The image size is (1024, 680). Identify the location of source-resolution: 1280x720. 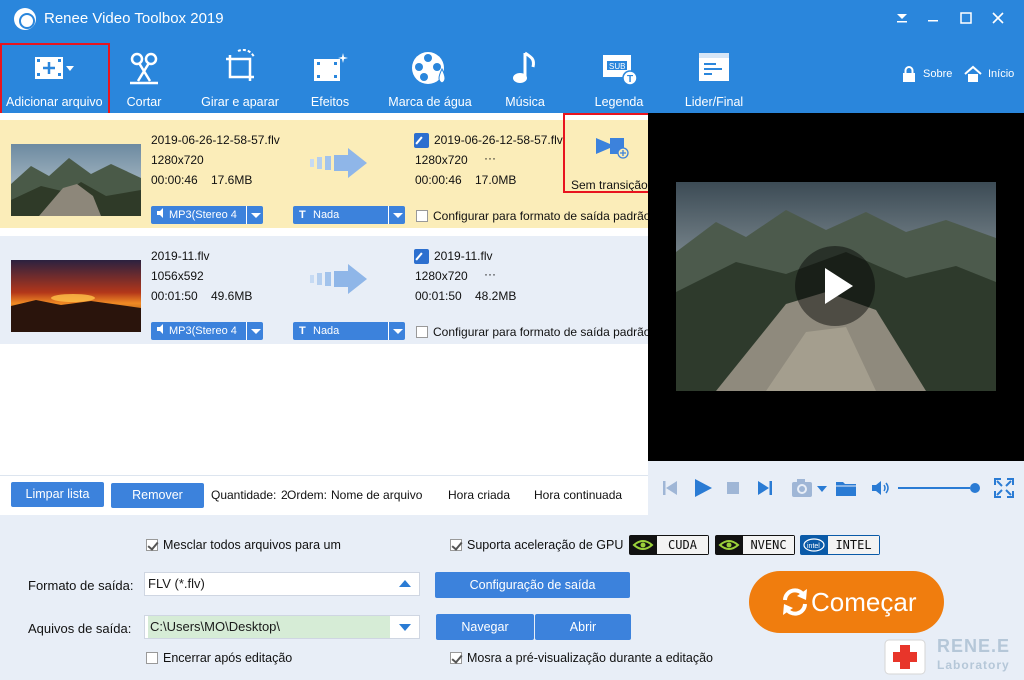
(177, 160).